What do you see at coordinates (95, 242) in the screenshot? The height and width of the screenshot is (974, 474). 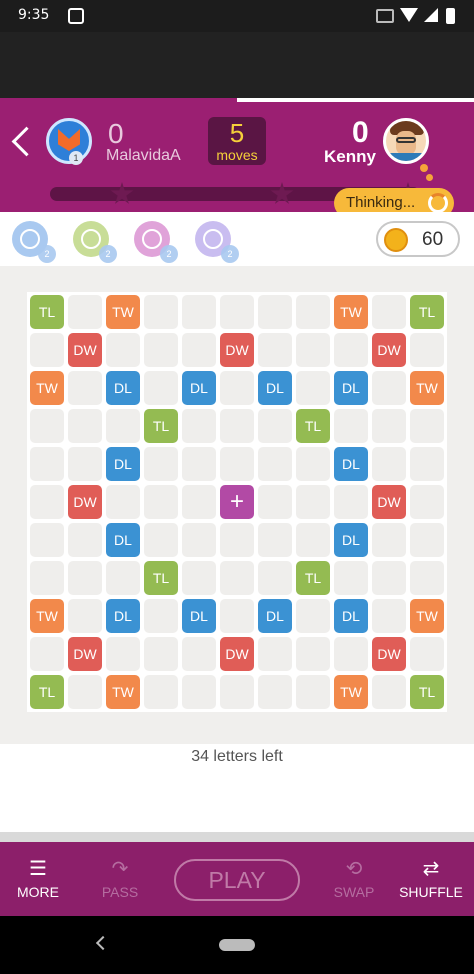 I see `powerup-target: 2` at bounding box center [95, 242].